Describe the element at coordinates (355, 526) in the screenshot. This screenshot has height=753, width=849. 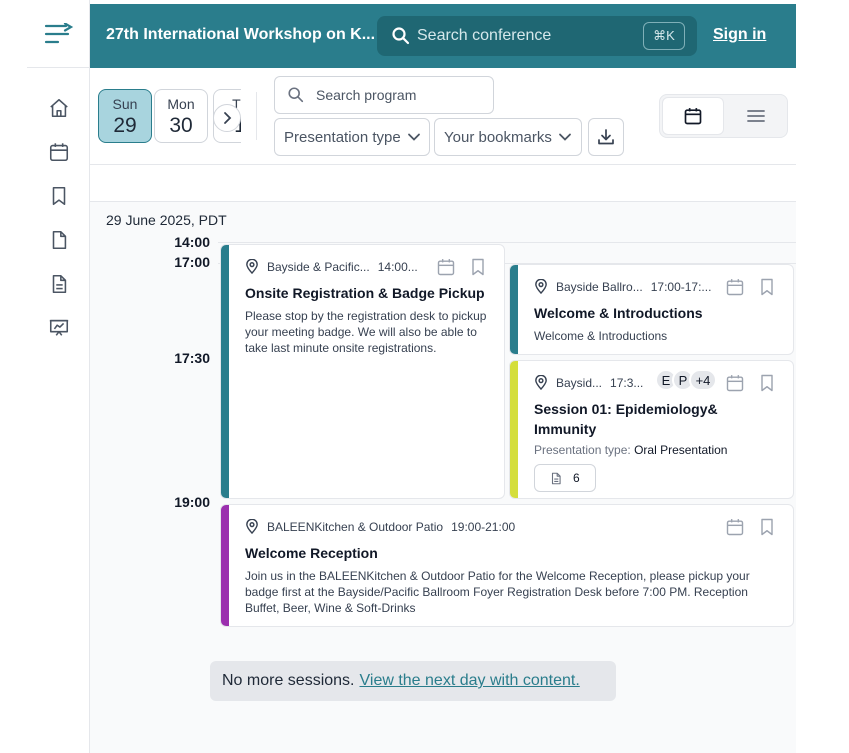
I see `session-location: BALEENKitchen & Outdoor Patio` at that location.